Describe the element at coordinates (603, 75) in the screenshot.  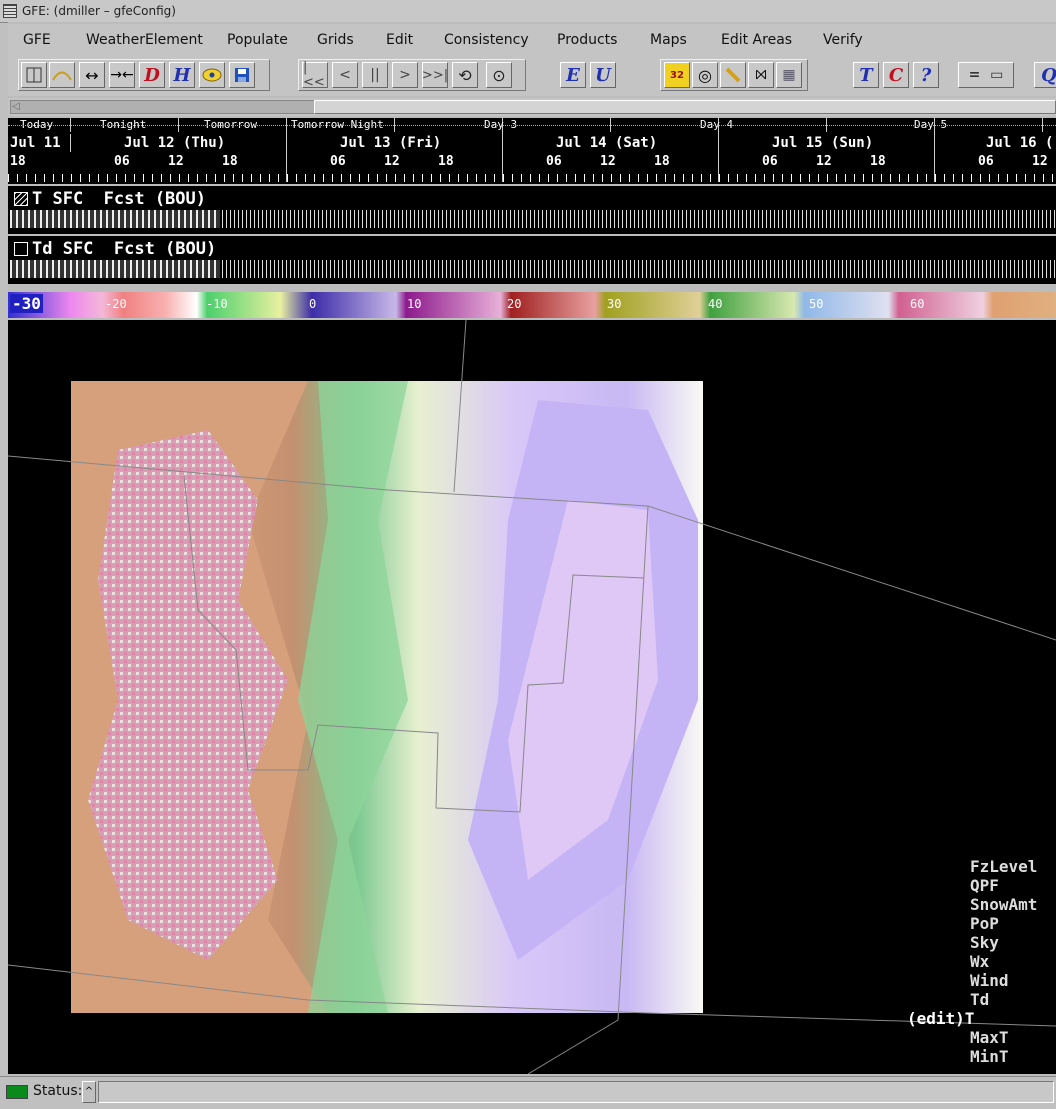
I see `u-button: U` at that location.